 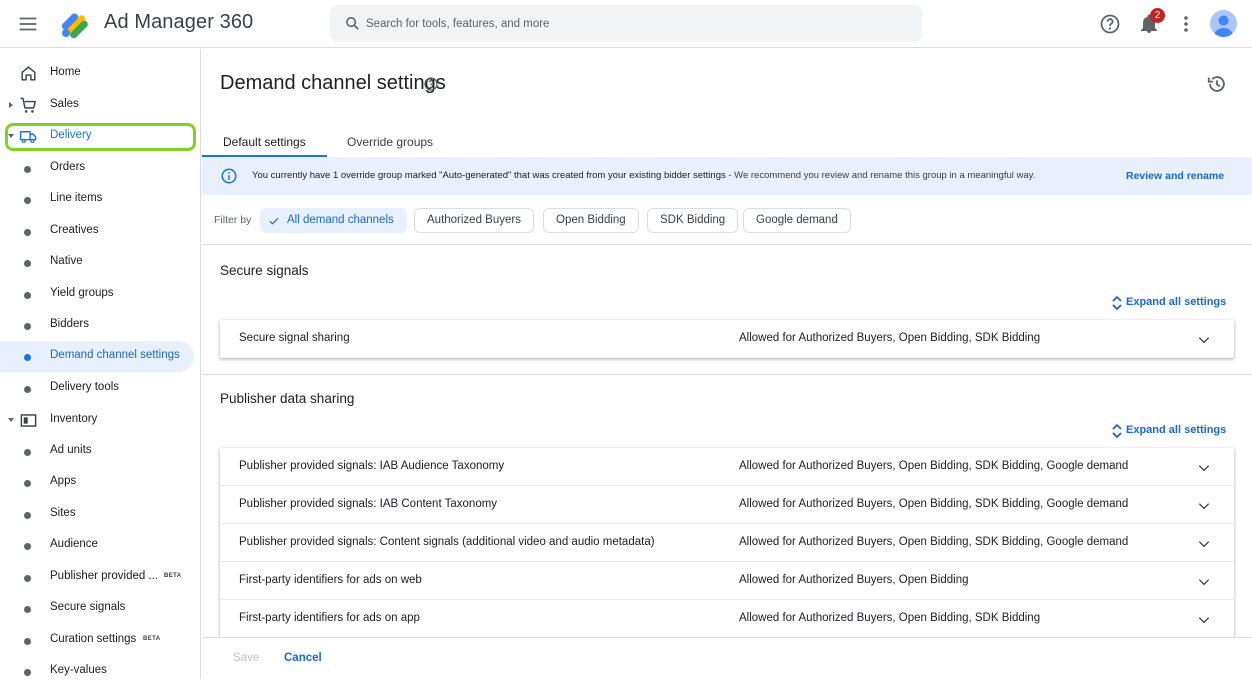 I want to click on check-icon, so click(x=274, y=221).